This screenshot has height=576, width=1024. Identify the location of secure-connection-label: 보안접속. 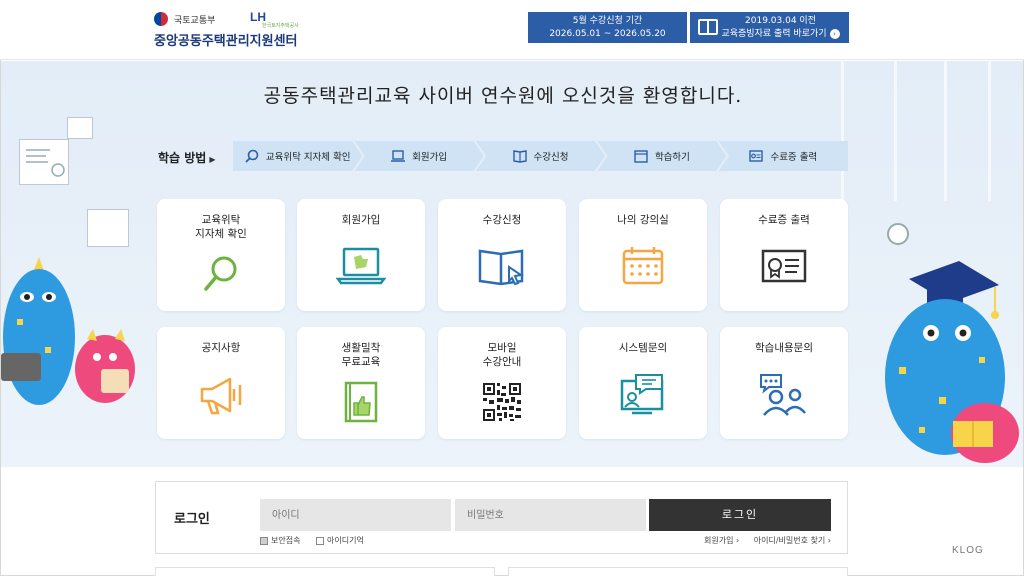
(286, 540).